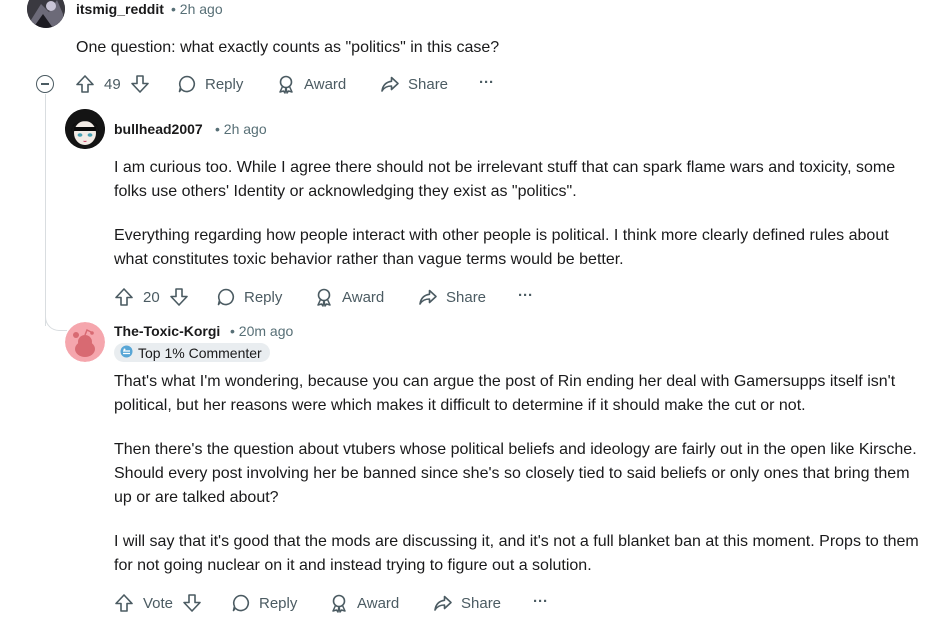 Image resolution: width=931 pixels, height=621 pixels. Describe the element at coordinates (45, 84) in the screenshot. I see `collapse-minus-icon` at that location.